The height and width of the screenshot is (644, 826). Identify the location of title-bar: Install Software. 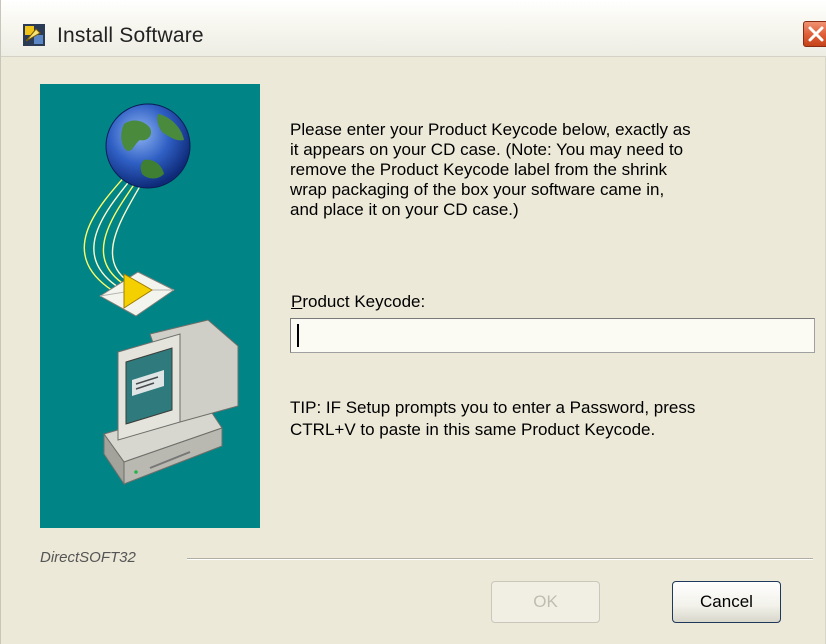
(413, 28).